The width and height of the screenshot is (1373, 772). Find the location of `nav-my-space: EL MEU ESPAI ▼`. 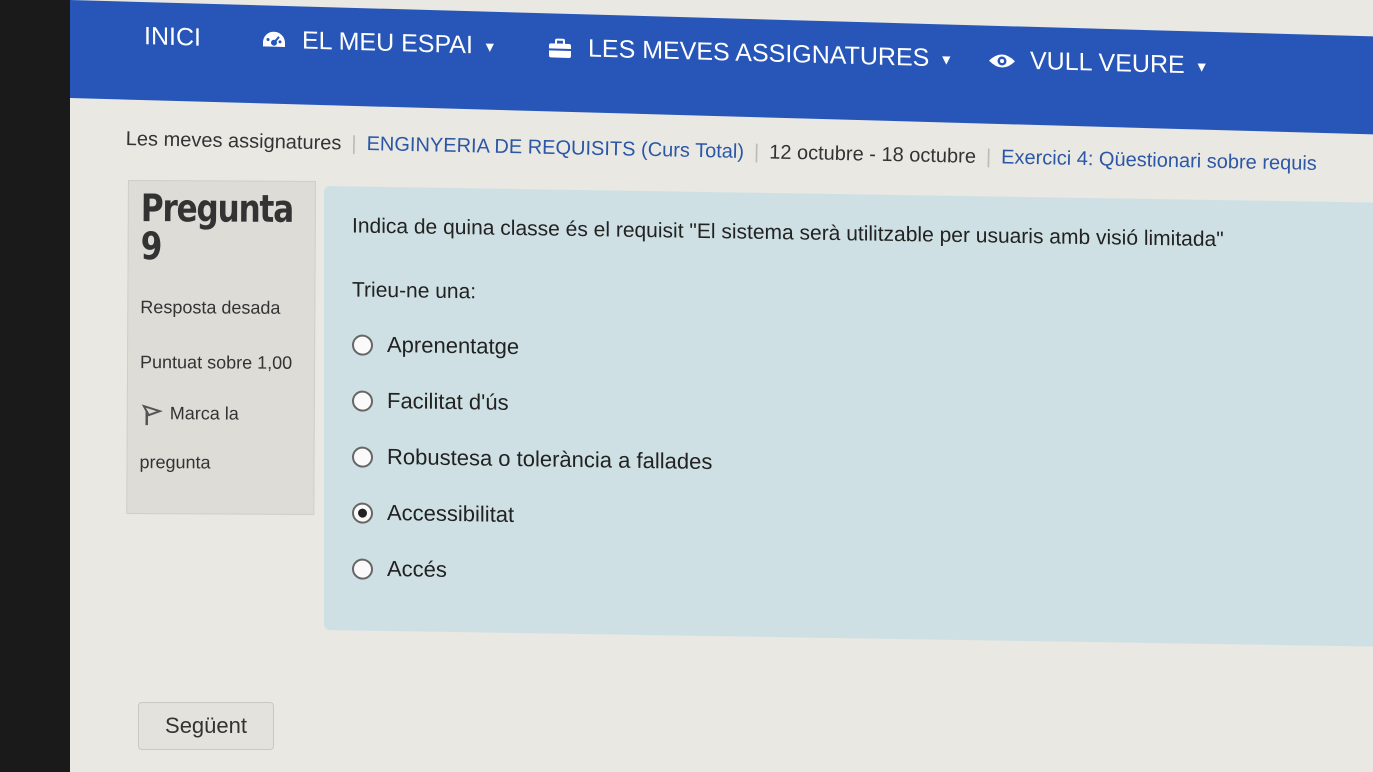

nav-my-space: EL MEU ESPAI ▼ is located at coordinates (378, 43).